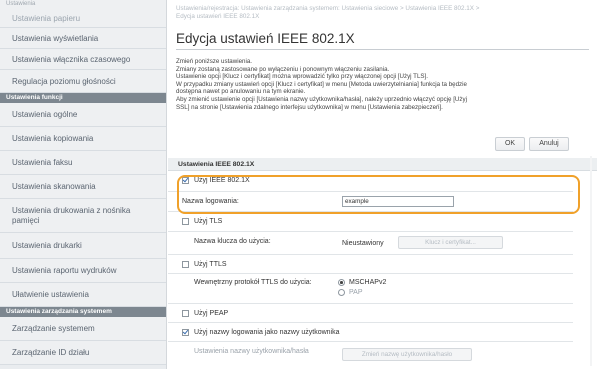  I want to click on breadcrumb-line-2: Edycja ustawień IEEE 802.1X, so click(218, 16).